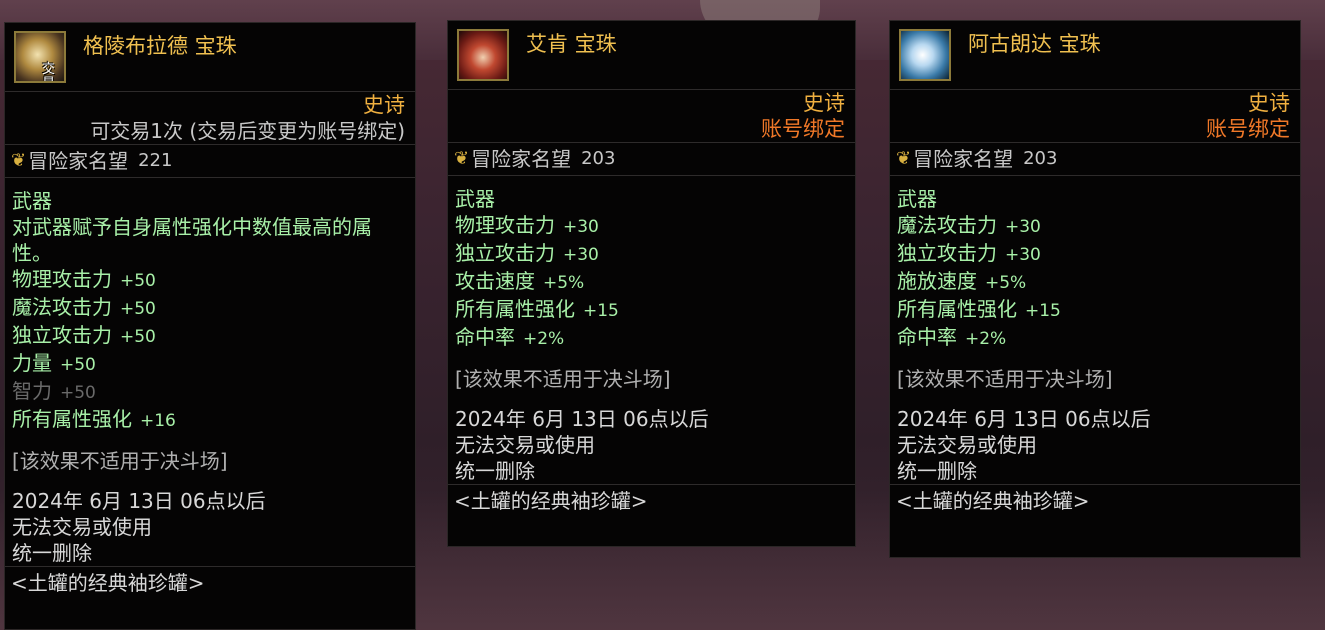  What do you see at coordinates (571, 44) in the screenshot?
I see `item-name: 艾肯 宝珠` at bounding box center [571, 44].